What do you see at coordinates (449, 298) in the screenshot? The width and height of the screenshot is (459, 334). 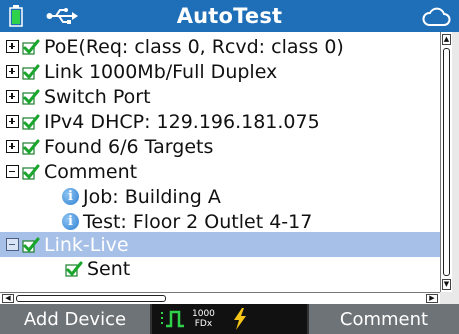 I see `scrollbar-corner` at bounding box center [449, 298].